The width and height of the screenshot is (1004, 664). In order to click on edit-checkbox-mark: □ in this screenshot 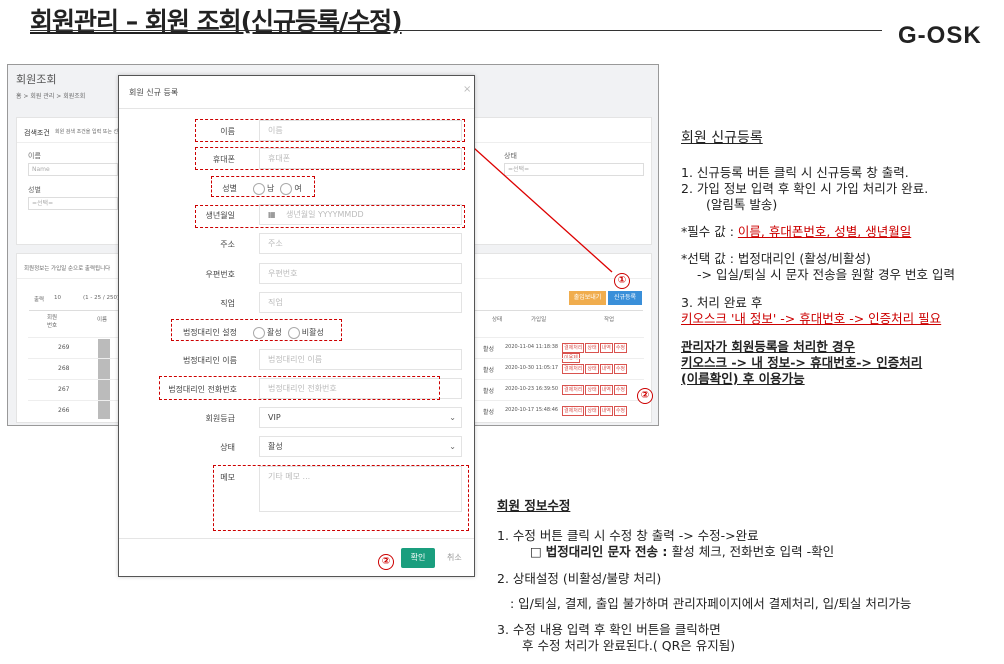, I will do `click(538, 551)`.